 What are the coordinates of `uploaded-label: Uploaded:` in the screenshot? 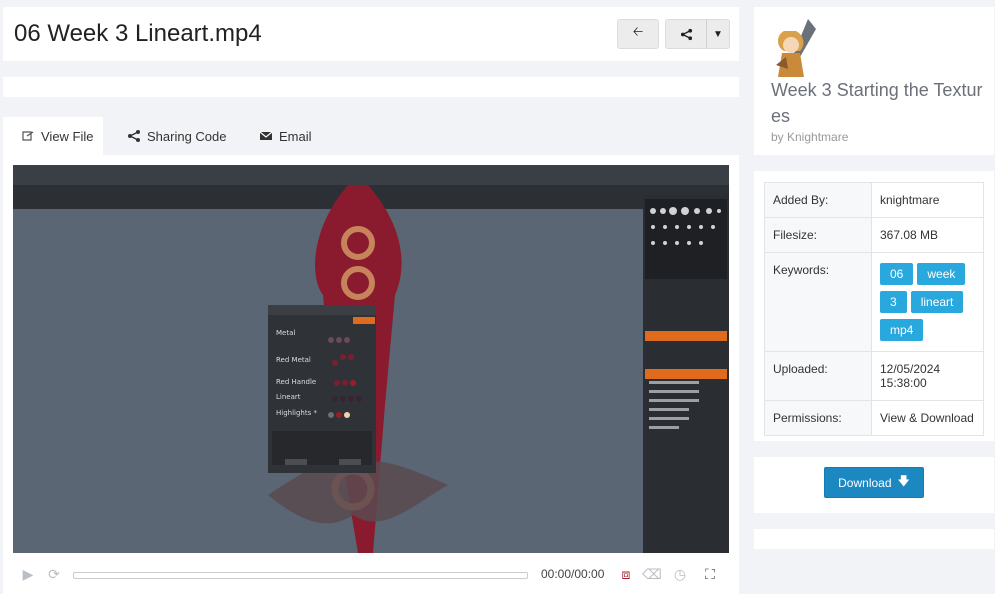 It's located at (818, 376).